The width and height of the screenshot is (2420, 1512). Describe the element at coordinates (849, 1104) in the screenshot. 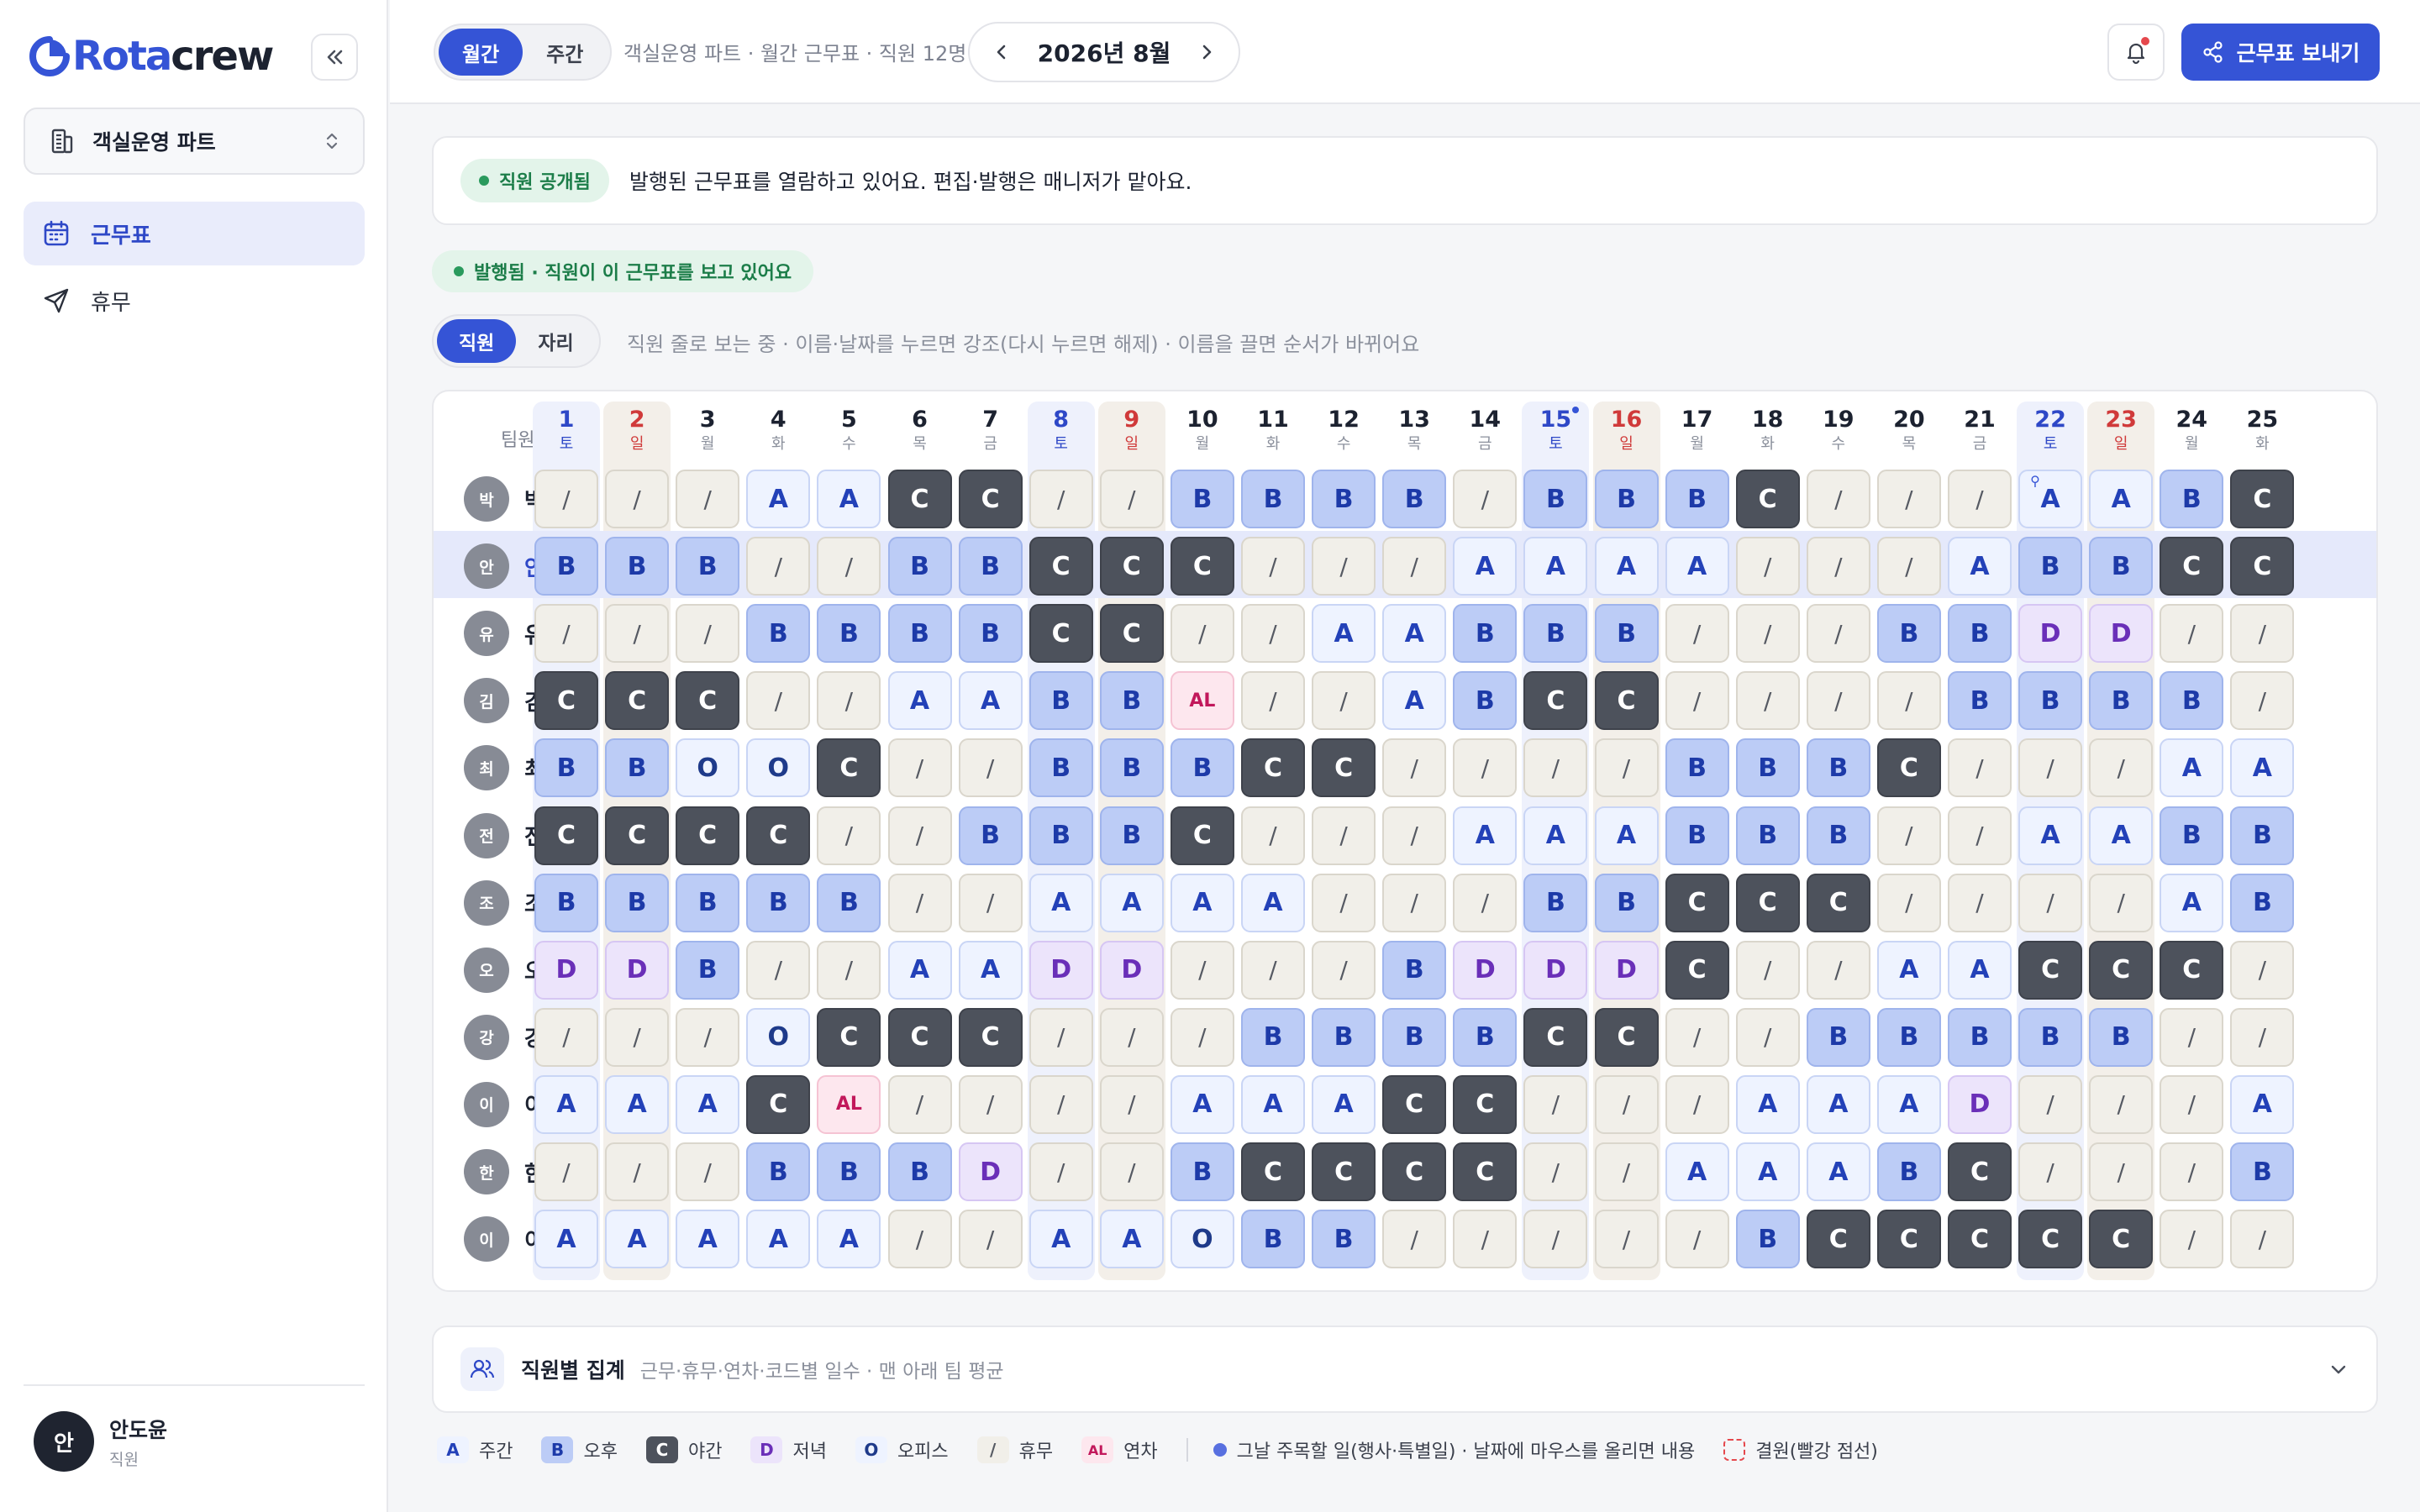

I see `shift-cell: AL` at that location.